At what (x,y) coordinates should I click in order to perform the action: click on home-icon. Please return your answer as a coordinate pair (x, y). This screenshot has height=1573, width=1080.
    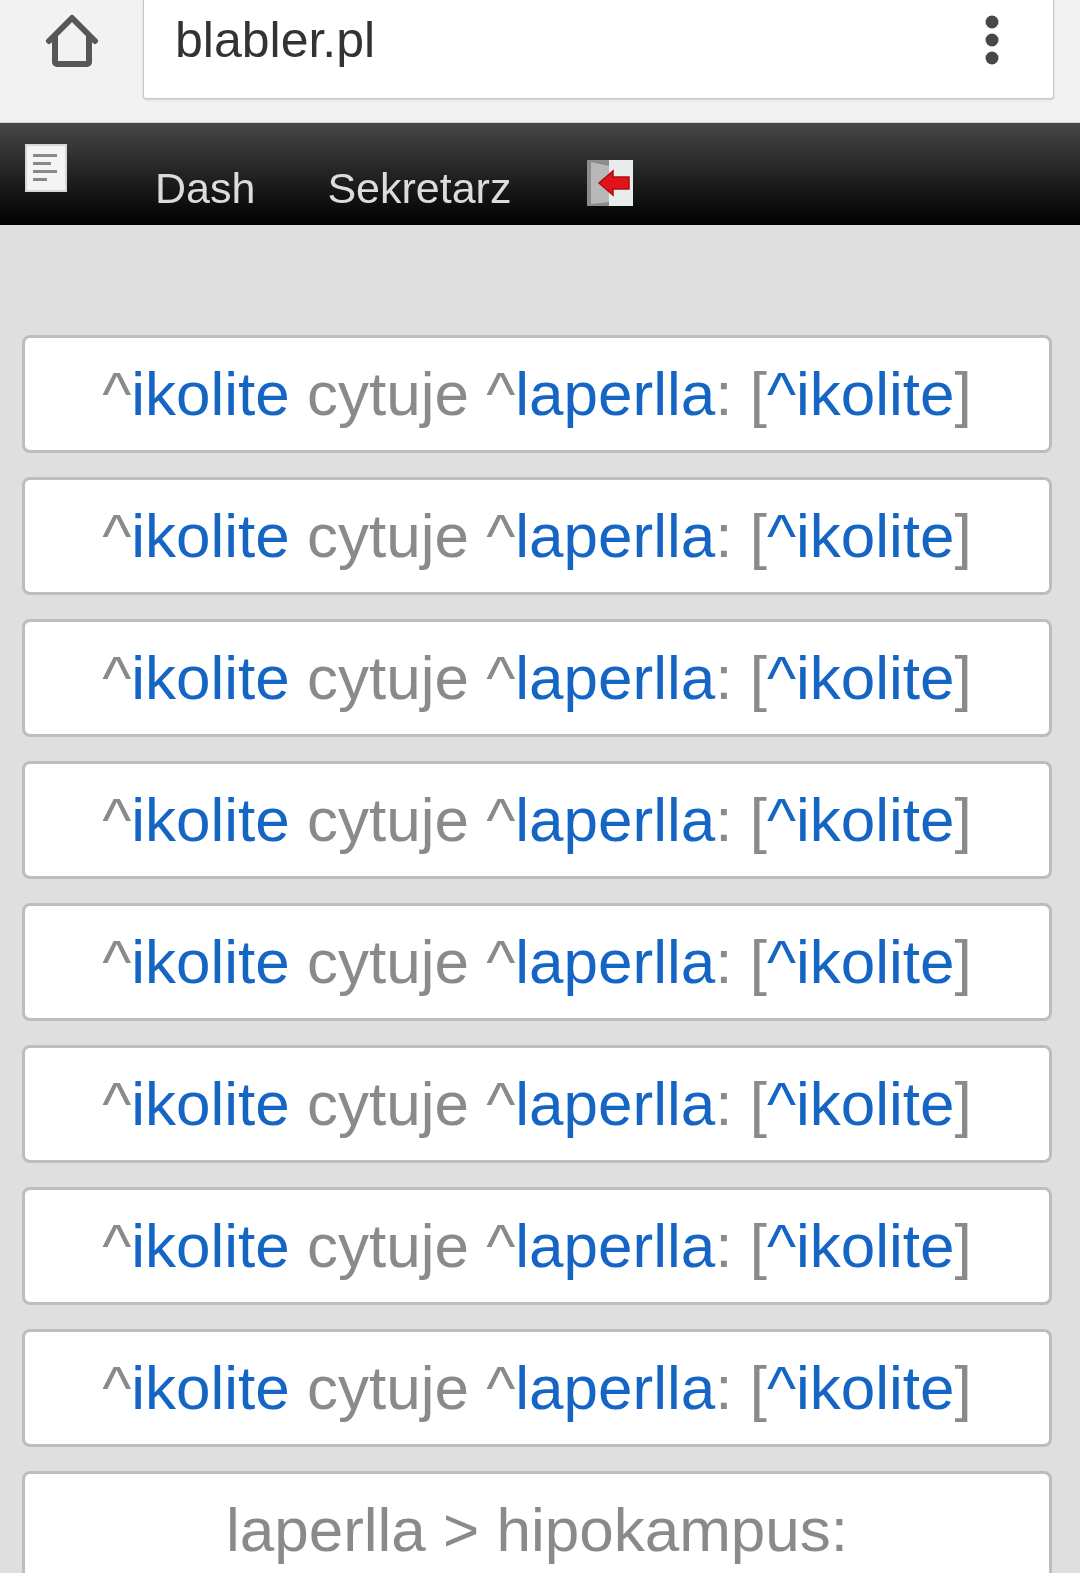
    Looking at the image, I should click on (71, 40).